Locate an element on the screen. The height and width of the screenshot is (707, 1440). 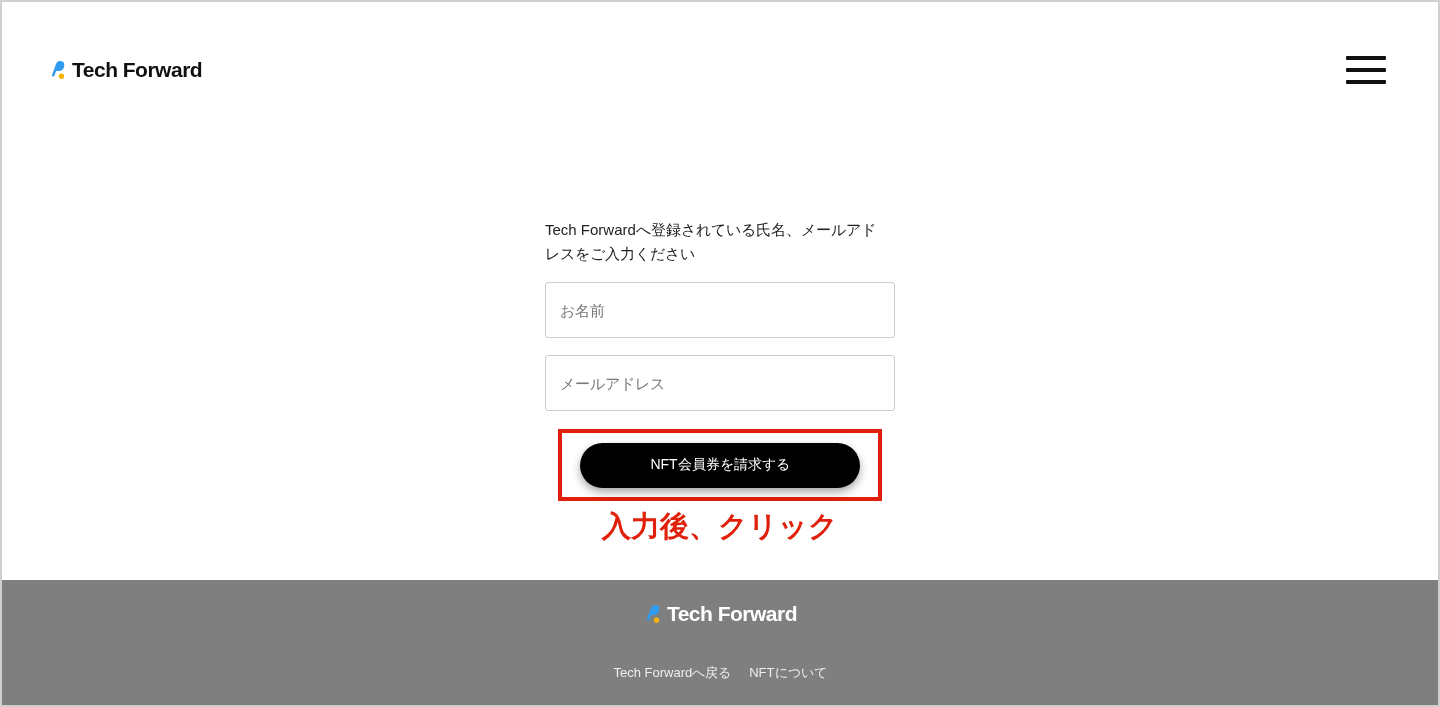
instruction-text: Tech Forwardへ登録されている氏名、メールアドレスをご入力ください is located at coordinates (711, 242).